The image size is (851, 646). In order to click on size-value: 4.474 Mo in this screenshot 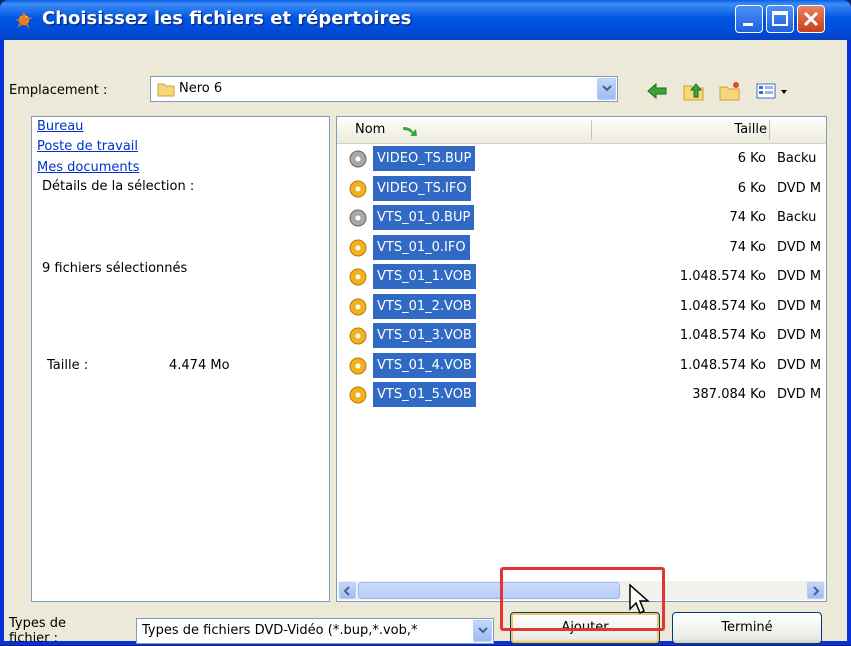, I will do `click(199, 365)`.